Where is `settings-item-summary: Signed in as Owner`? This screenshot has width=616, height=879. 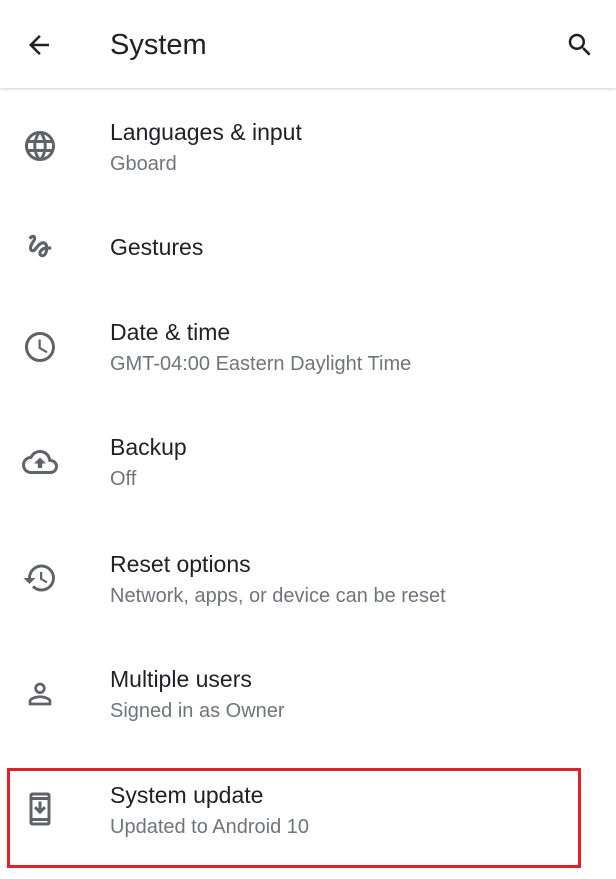 settings-item-summary: Signed in as Owner is located at coordinates (197, 711).